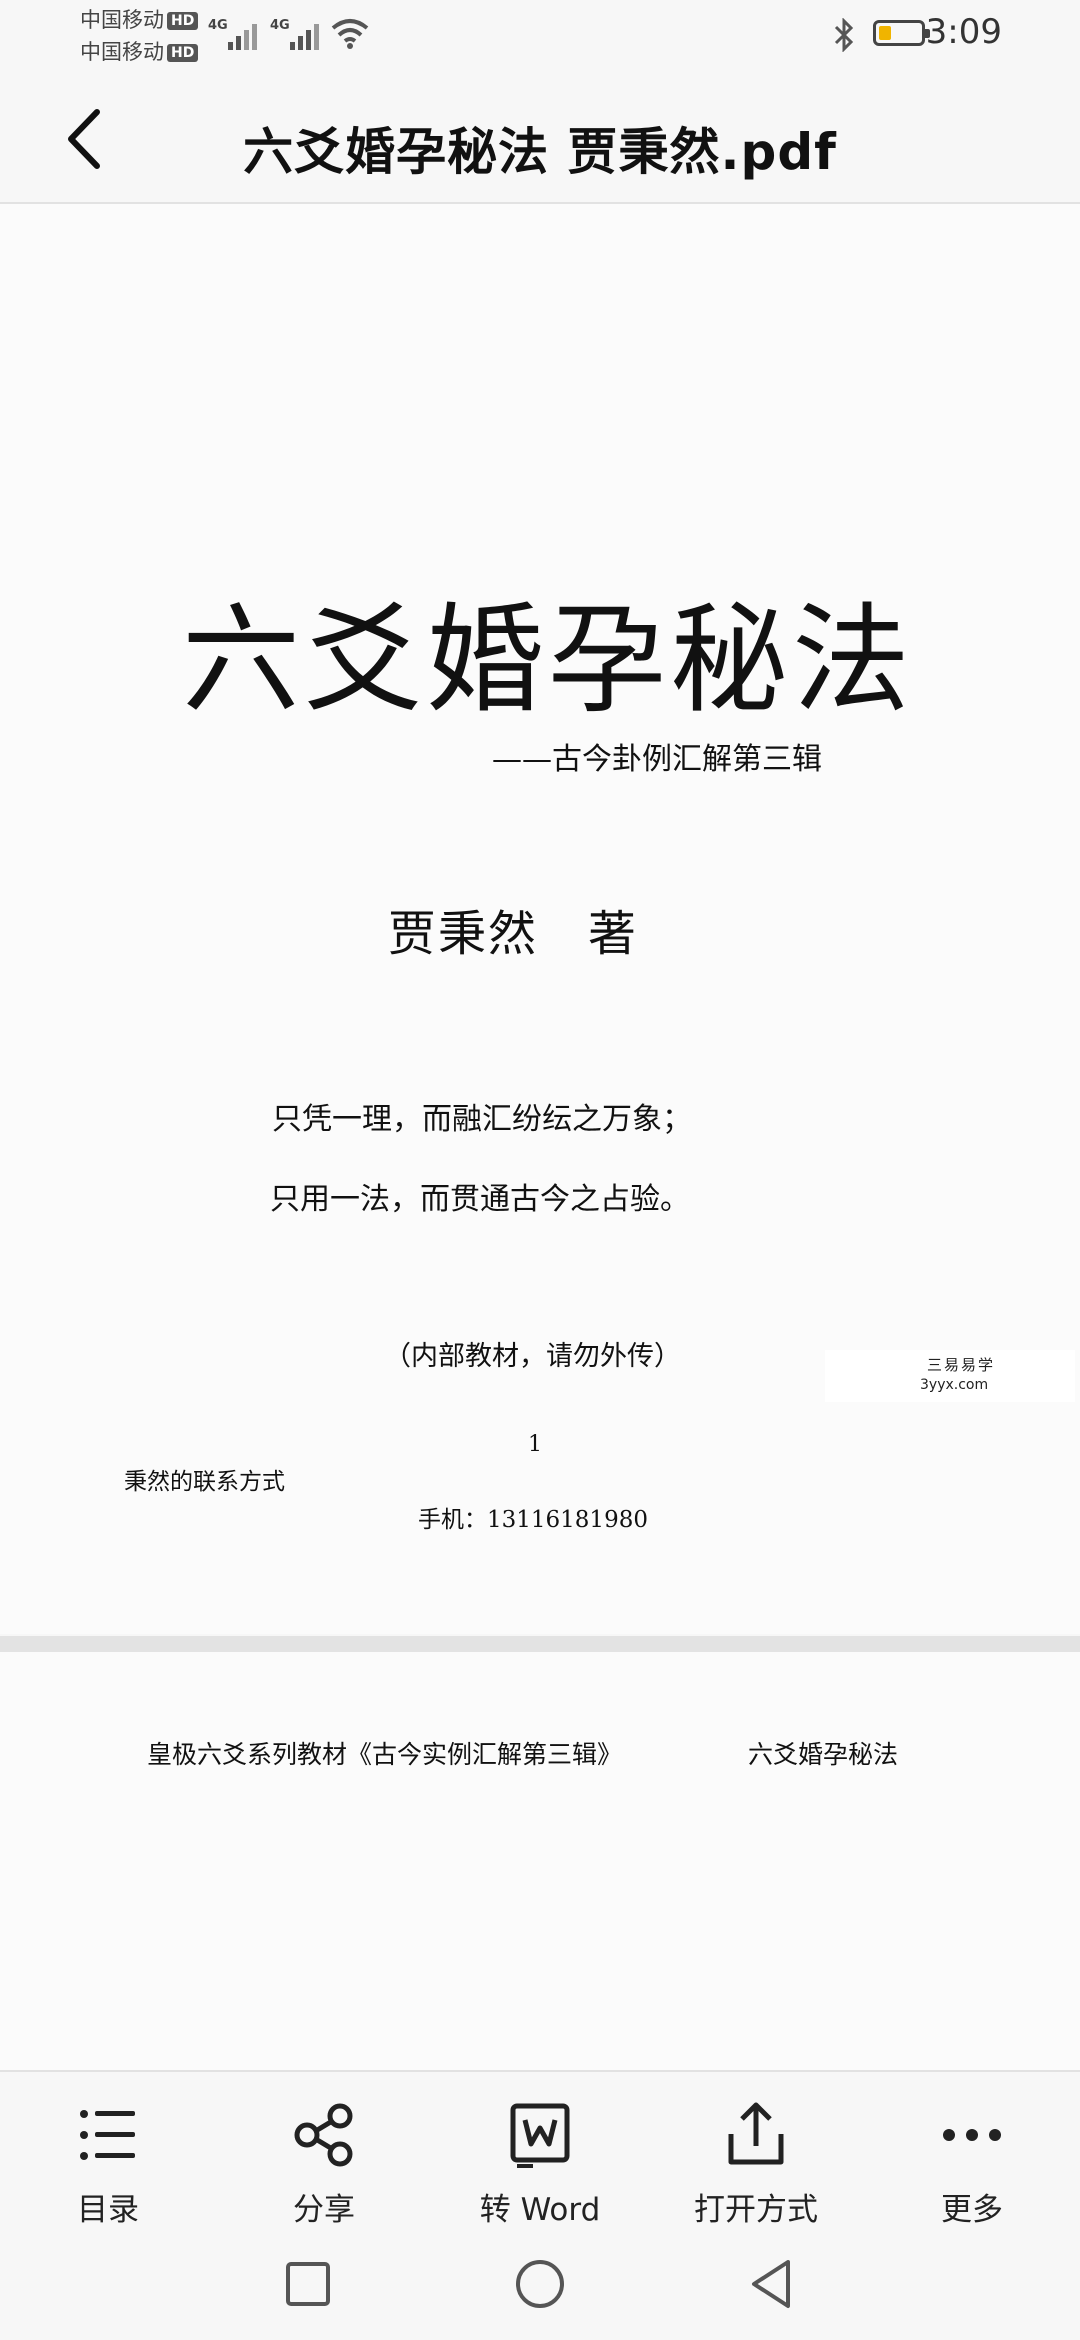 The width and height of the screenshot is (1080, 2340). I want to click on share-button: 分享, so click(324, 2155).